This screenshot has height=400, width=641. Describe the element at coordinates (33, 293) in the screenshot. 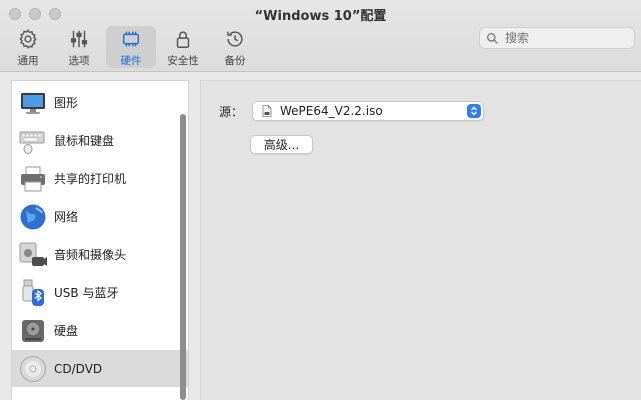

I see `usb-bluetooth-icon` at that location.